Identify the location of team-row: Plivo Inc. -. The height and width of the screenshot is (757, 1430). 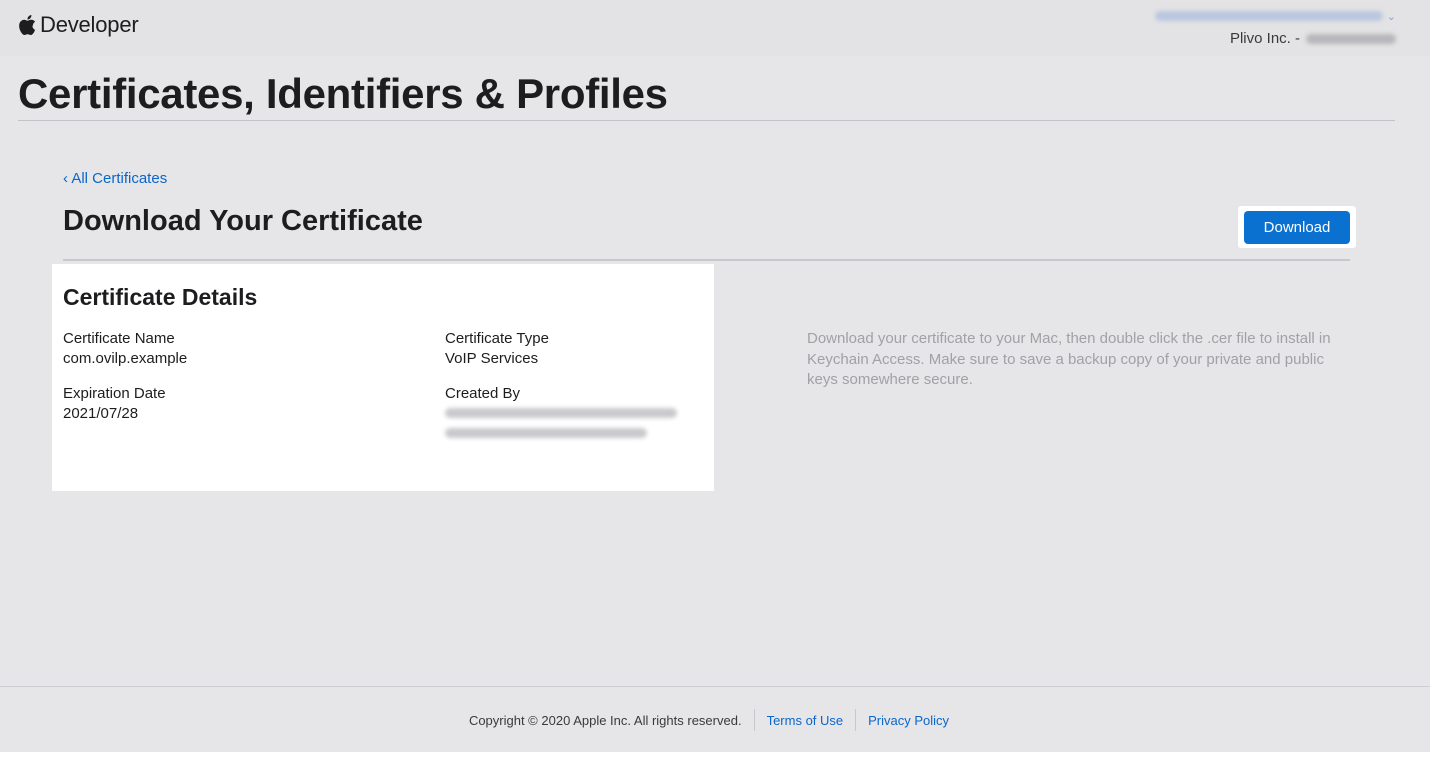
(1275, 38).